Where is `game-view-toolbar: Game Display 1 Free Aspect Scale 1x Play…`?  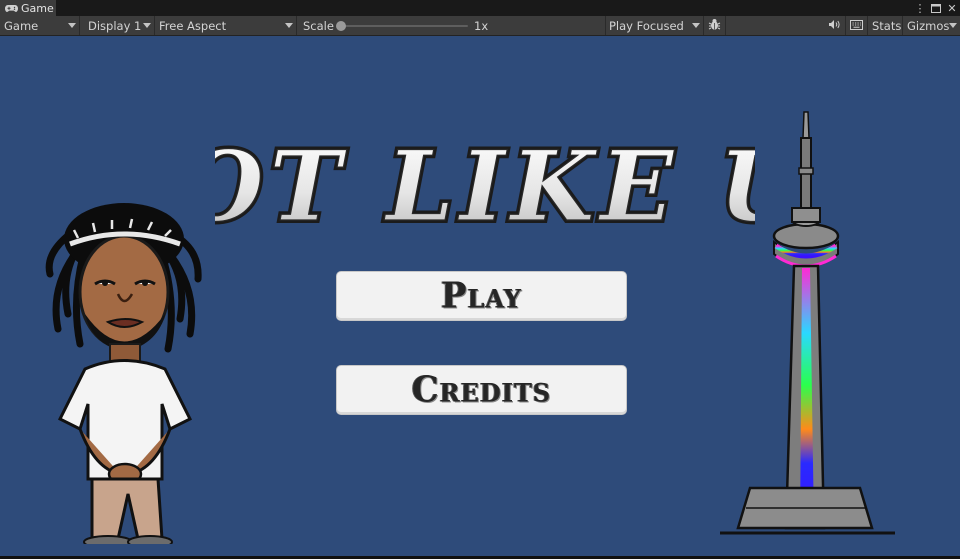
game-view-toolbar: Game Display 1 Free Aspect Scale 1x Play… is located at coordinates (480, 26).